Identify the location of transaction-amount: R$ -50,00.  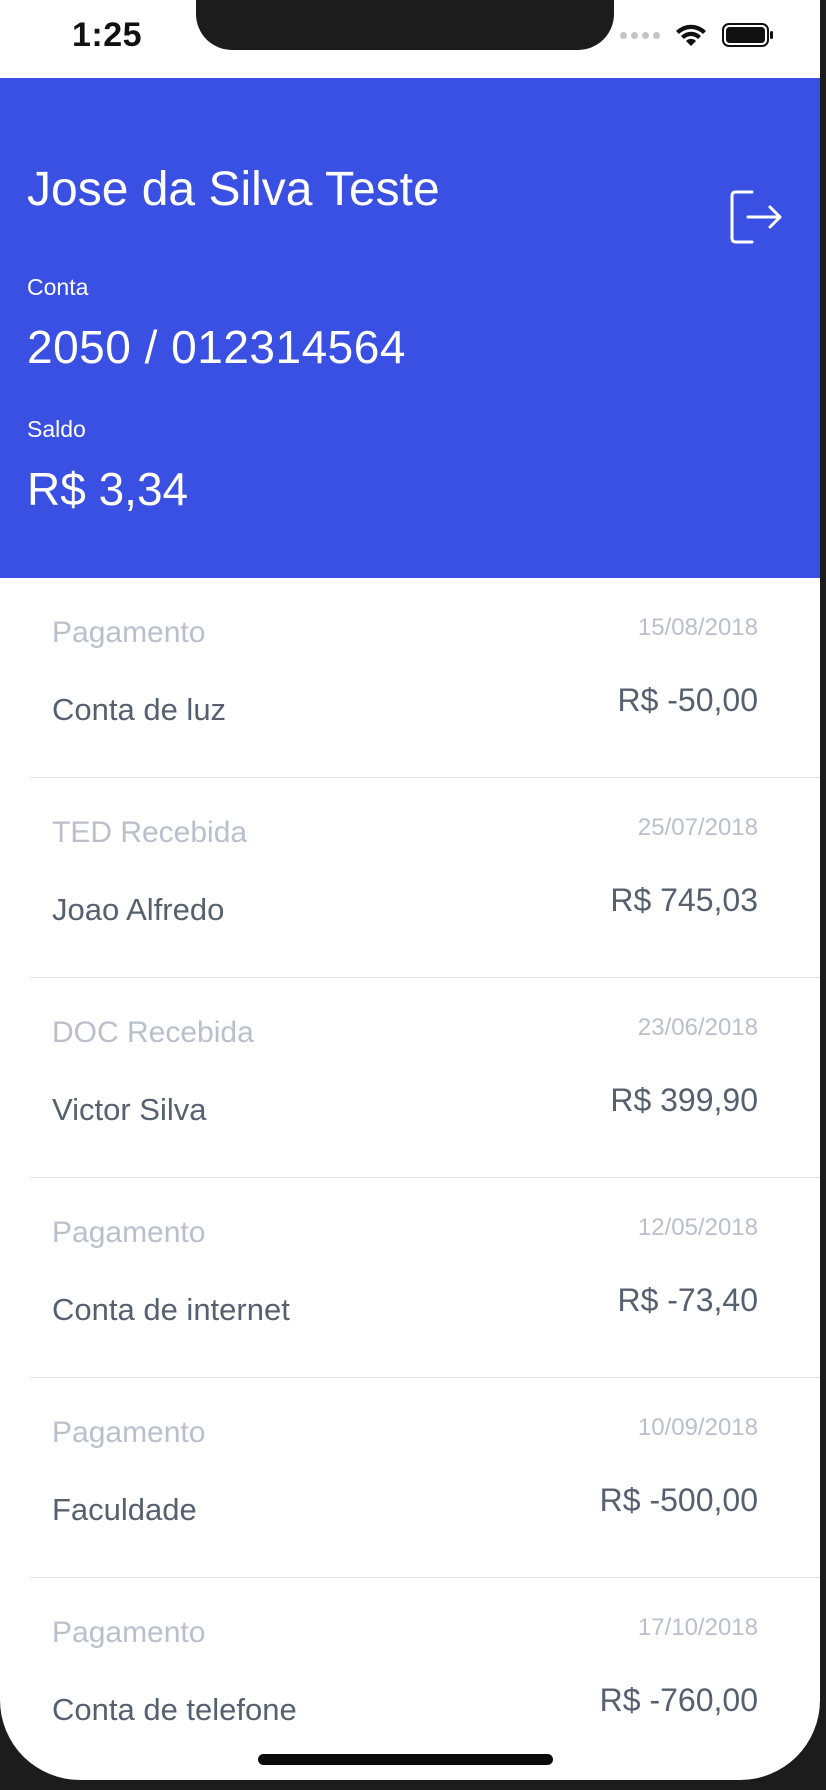
(687, 700).